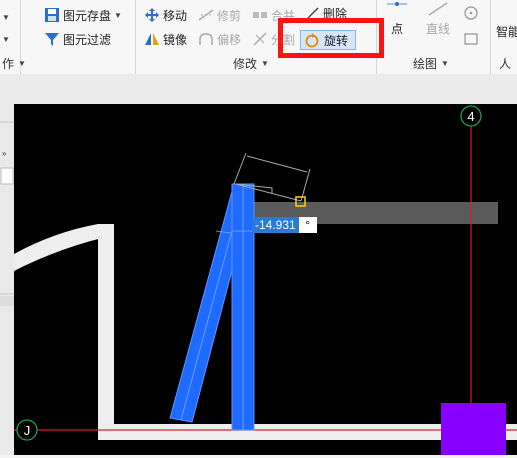  What do you see at coordinates (7, 213) in the screenshot?
I see `left-panel-graphics: »` at bounding box center [7, 213].